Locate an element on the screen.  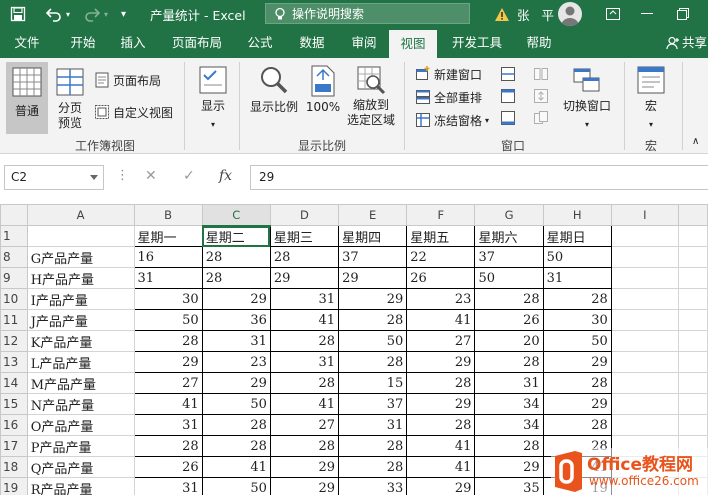
zoom-button: 显示比例 is located at coordinates (274, 98).